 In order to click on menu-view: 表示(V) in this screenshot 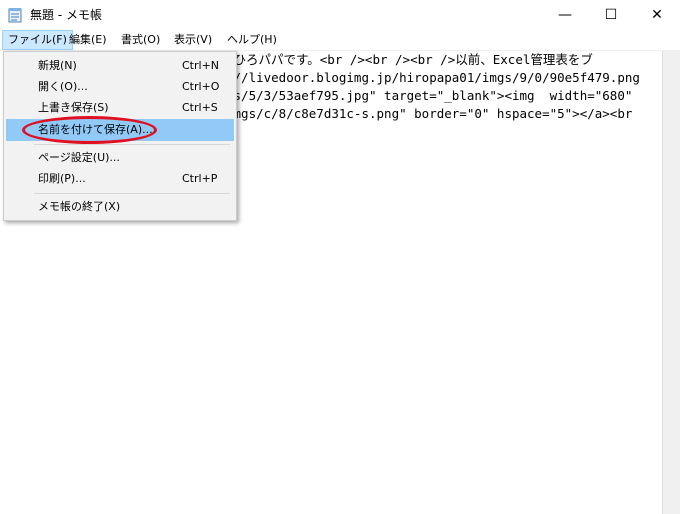, I will do `click(193, 40)`.